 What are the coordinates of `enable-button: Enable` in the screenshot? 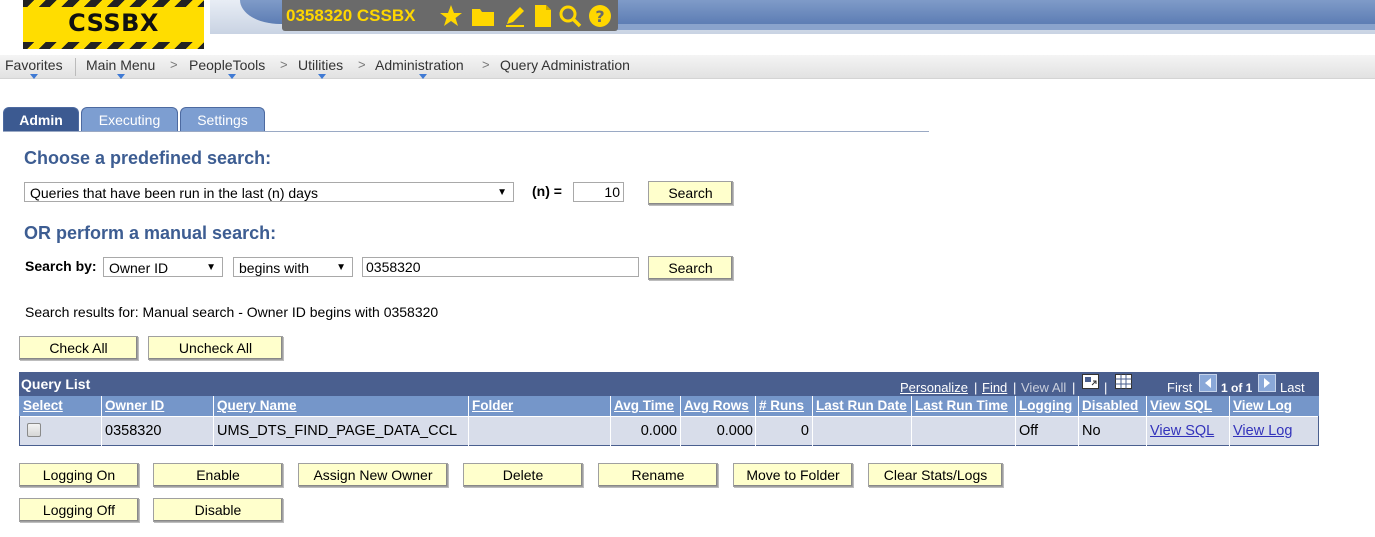 It's located at (218, 475).